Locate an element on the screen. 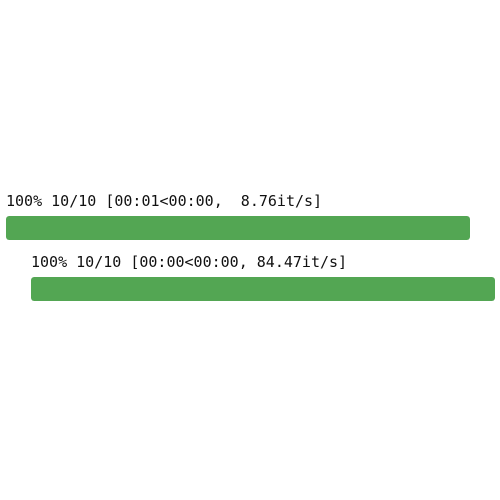 The height and width of the screenshot is (500, 500). progress-status-text: 100% 10/10 [00:00<00:00, 84.47it/s] is located at coordinates (189, 262).